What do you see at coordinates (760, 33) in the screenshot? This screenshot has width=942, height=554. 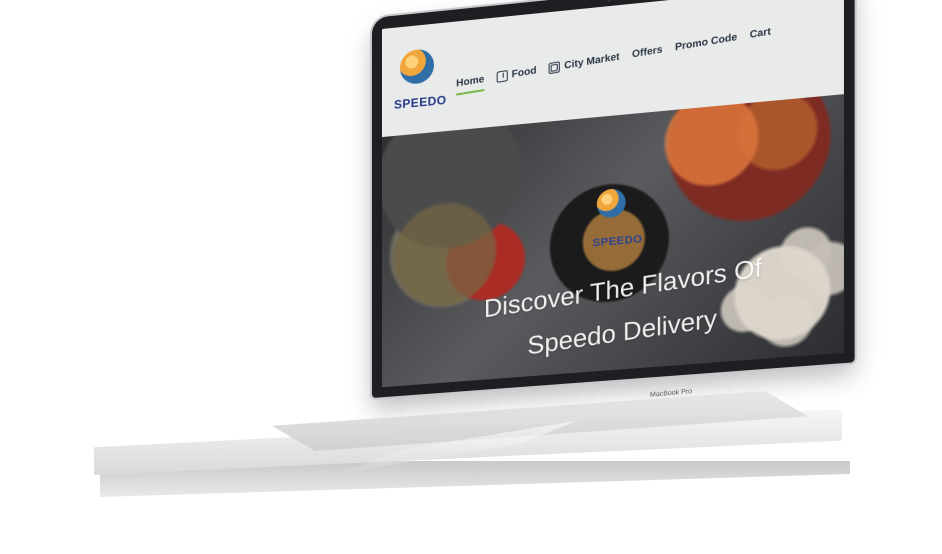 I see `nav-cart-label: Cart` at bounding box center [760, 33].